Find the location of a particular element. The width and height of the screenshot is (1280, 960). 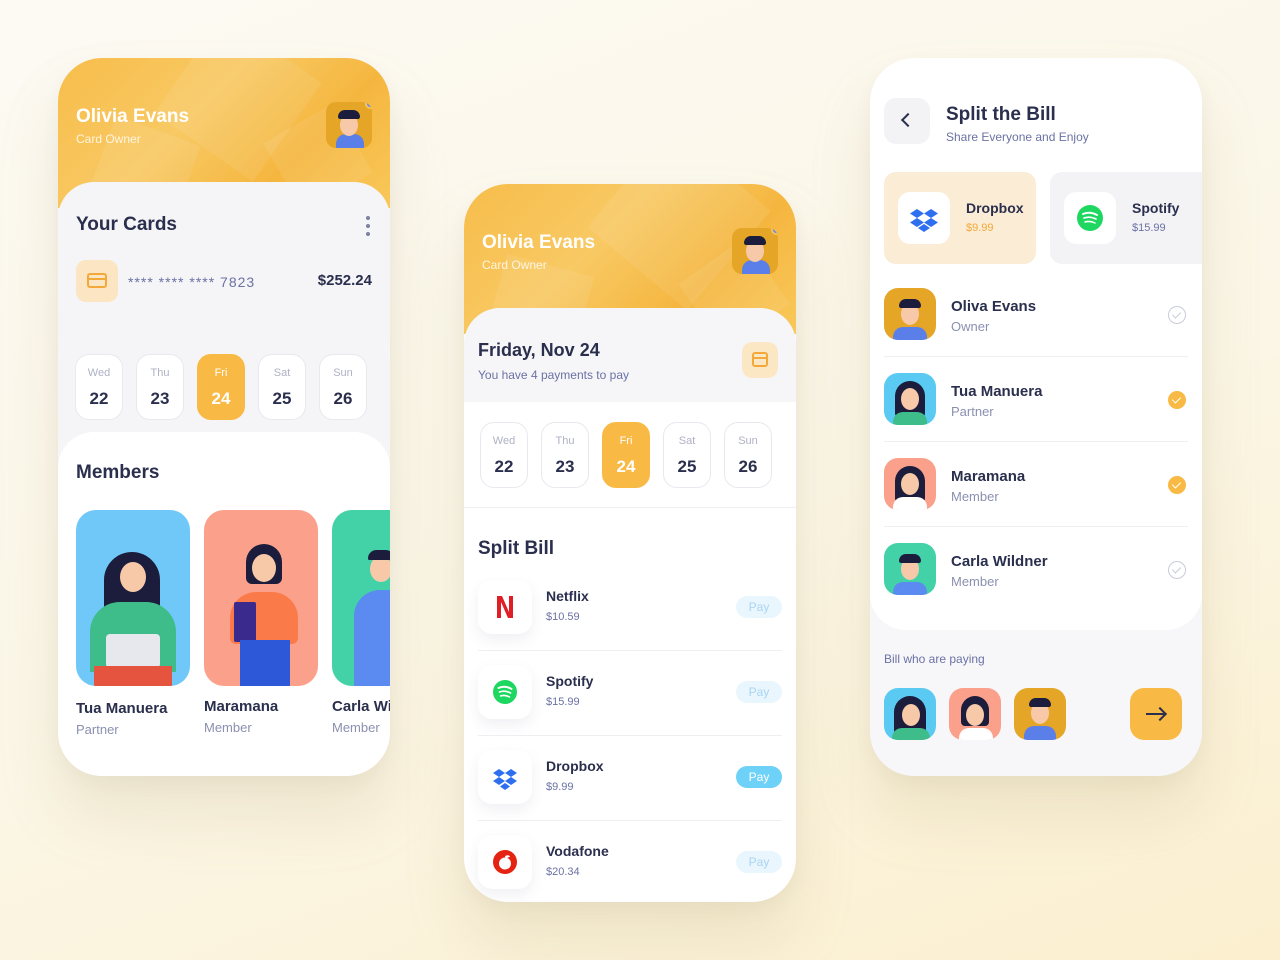

section-title: Members is located at coordinates (118, 472).